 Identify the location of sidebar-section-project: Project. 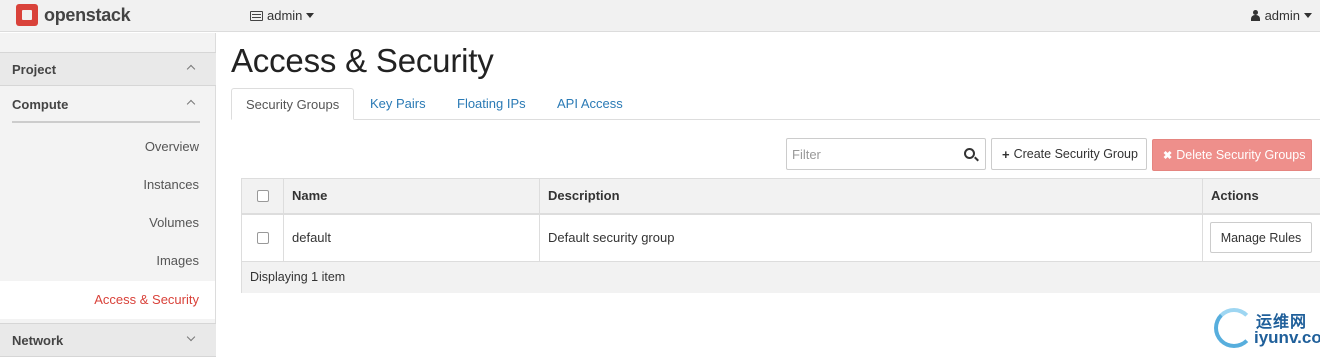
(108, 69).